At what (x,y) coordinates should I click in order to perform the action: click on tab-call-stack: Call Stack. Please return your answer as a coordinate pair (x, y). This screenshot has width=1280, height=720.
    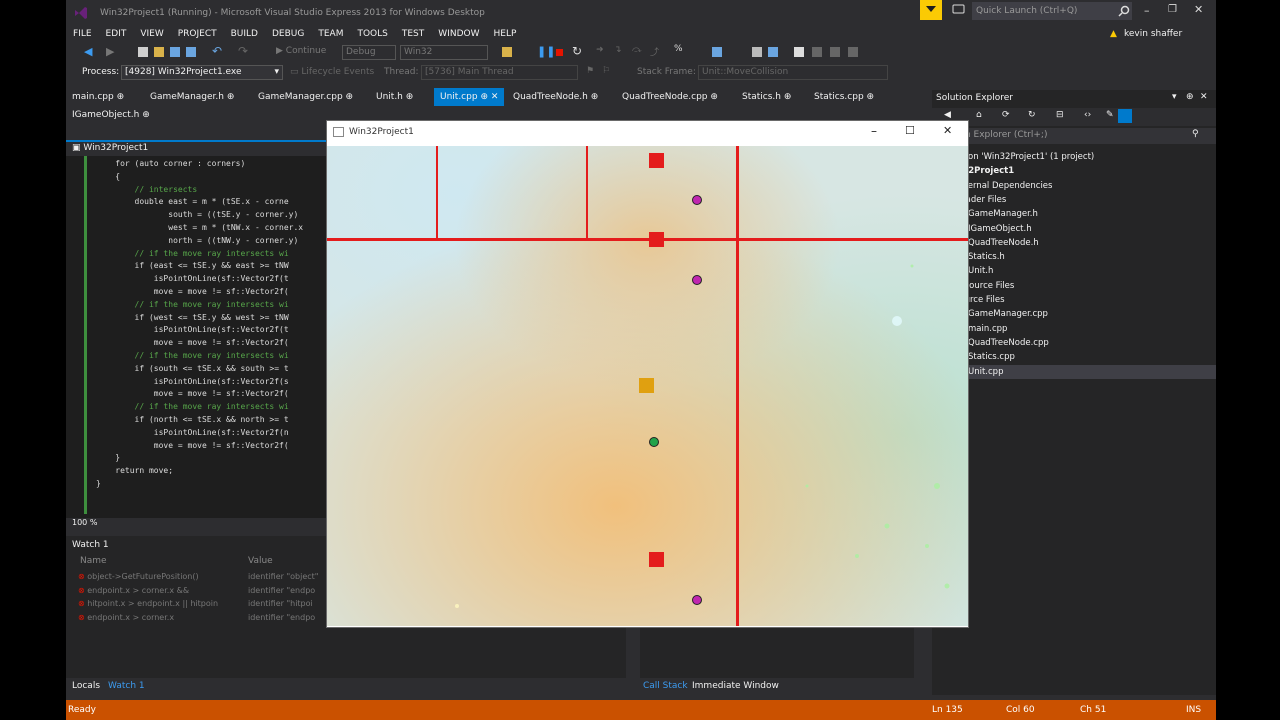
    Looking at the image, I should click on (665, 686).